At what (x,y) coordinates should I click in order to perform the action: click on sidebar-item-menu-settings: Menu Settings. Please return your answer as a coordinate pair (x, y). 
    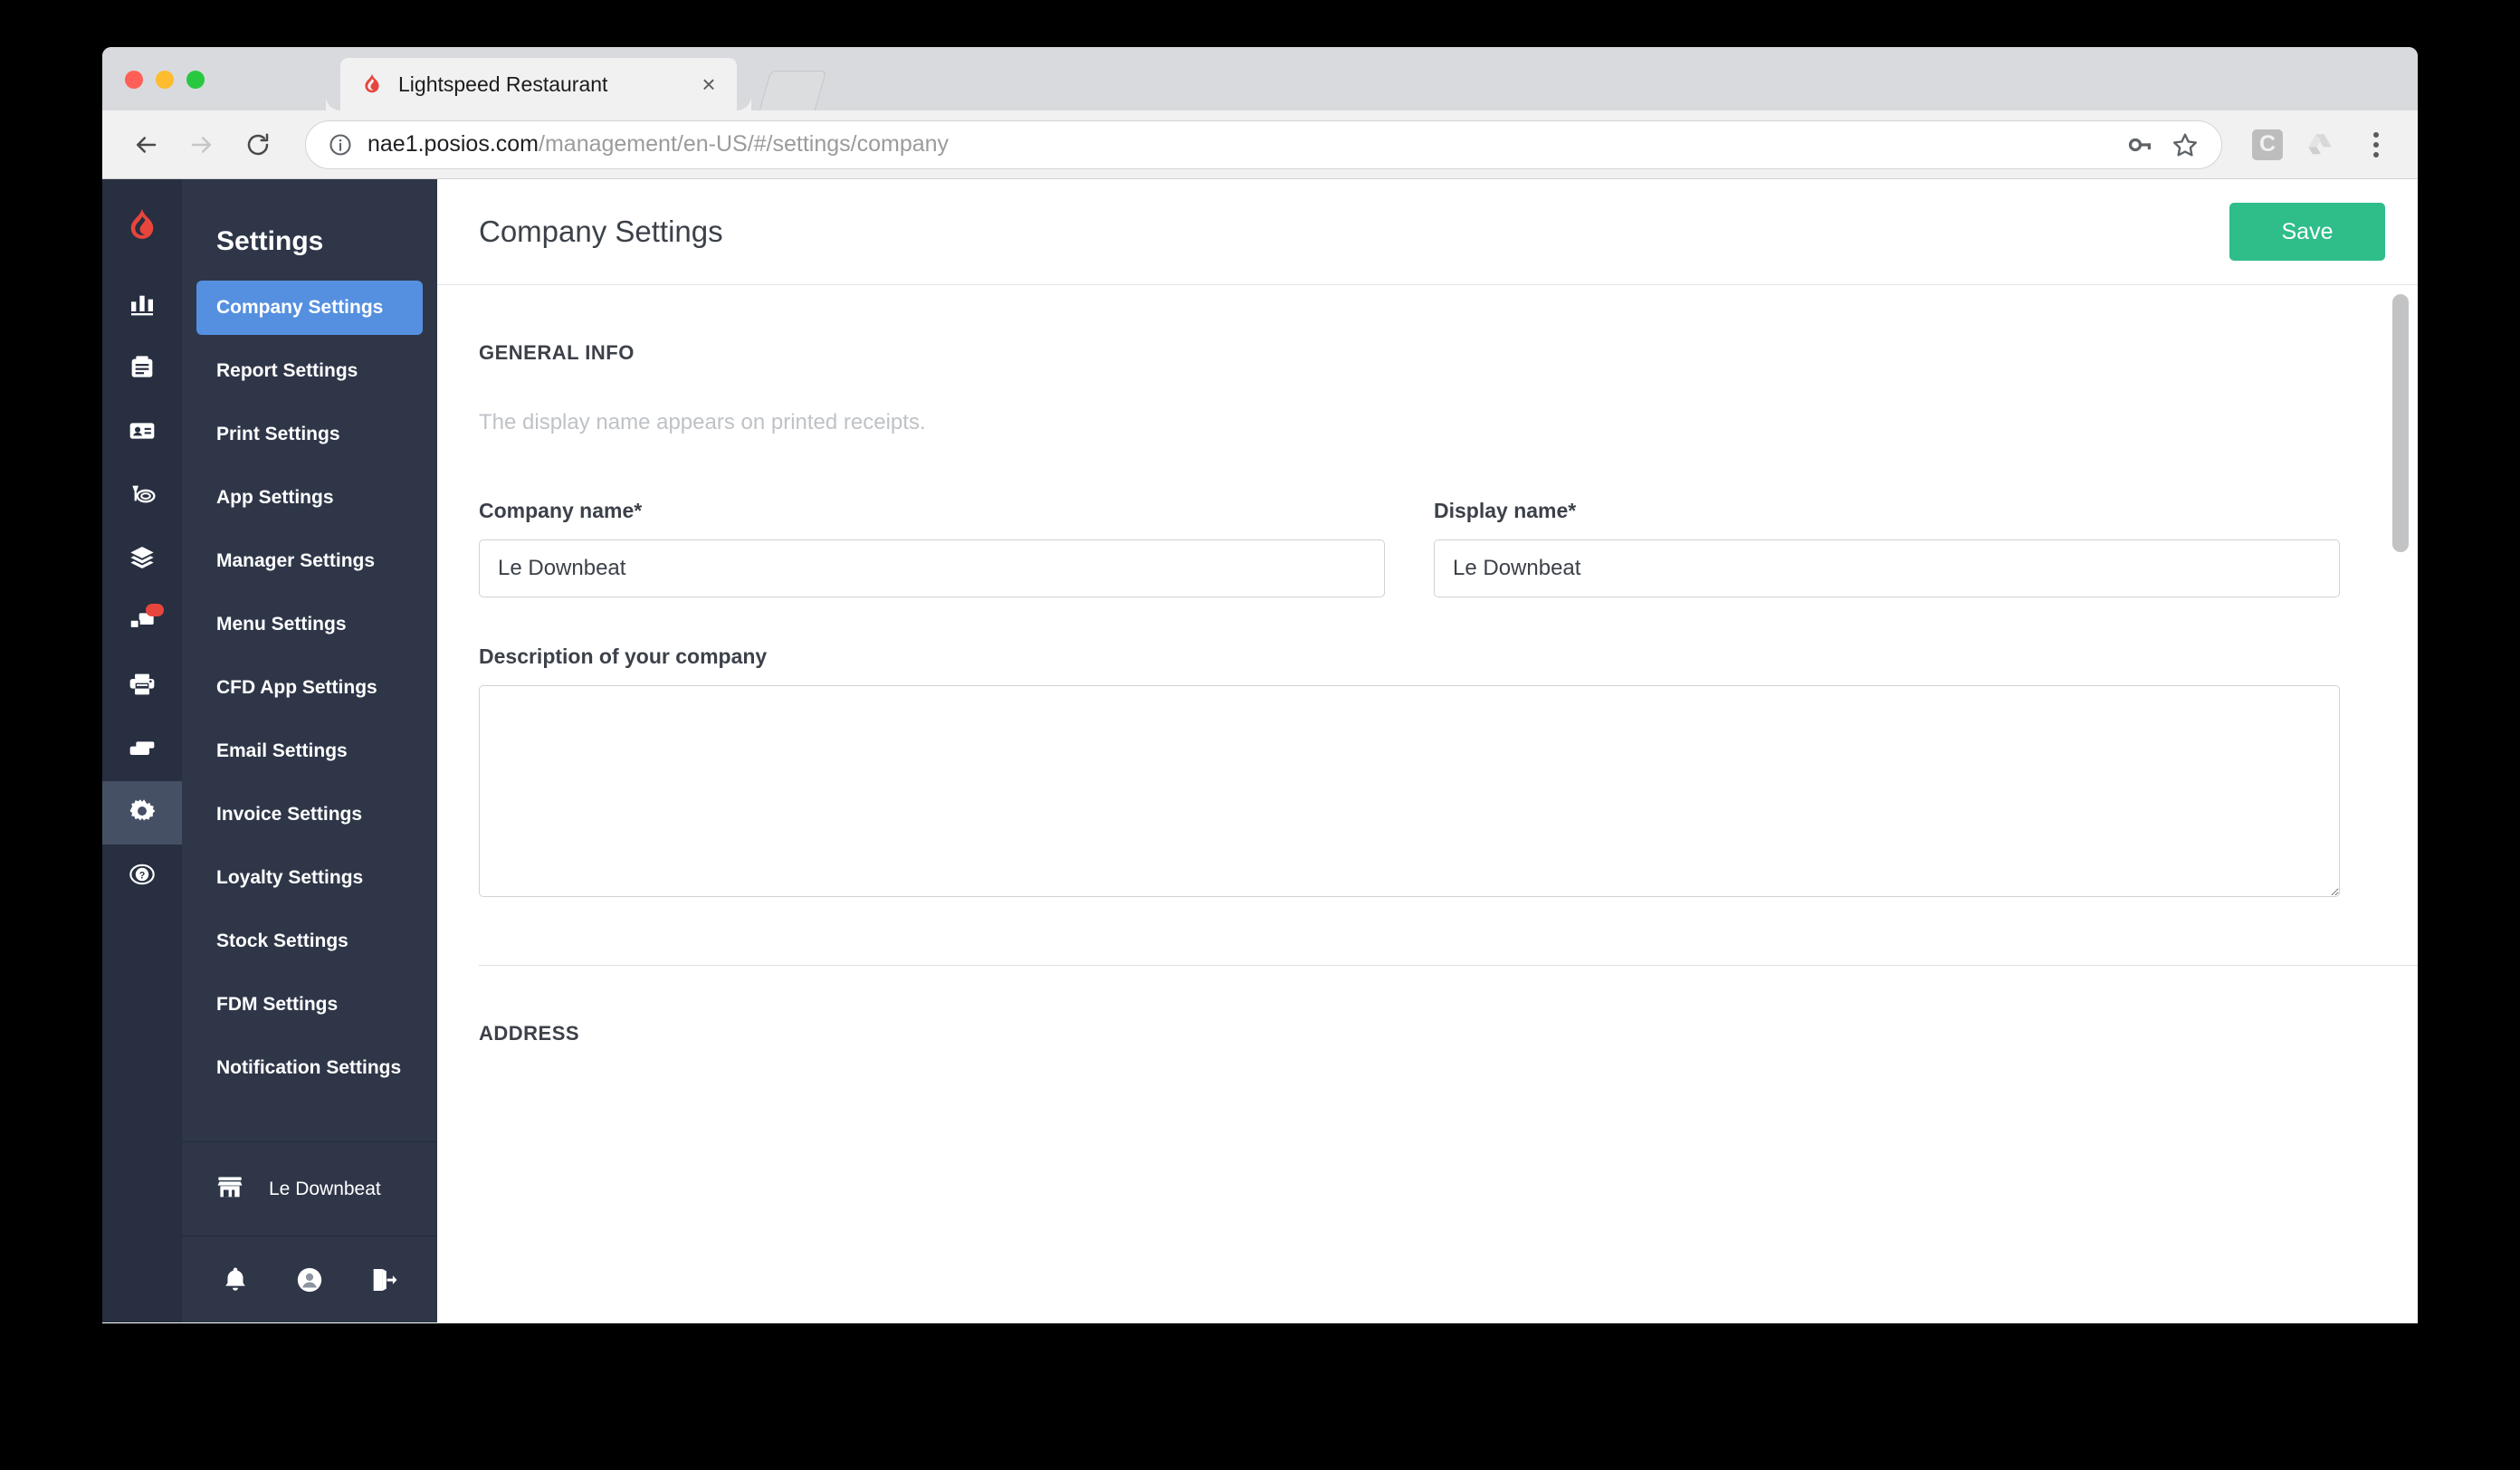
    Looking at the image, I should click on (309, 625).